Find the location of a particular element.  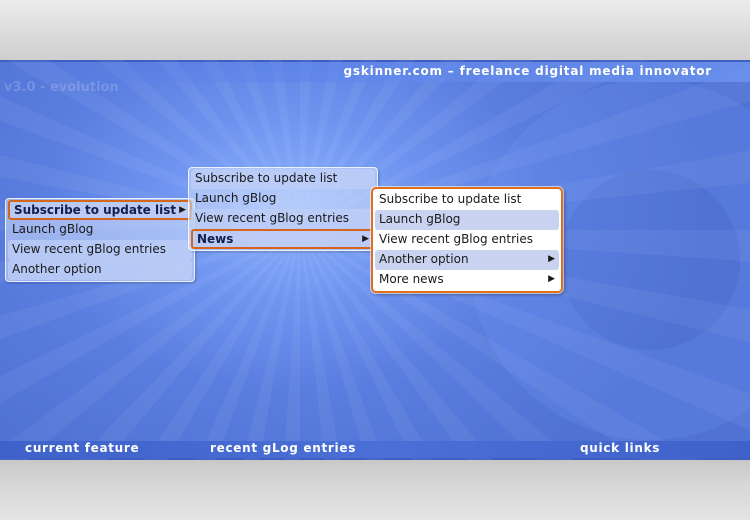

footer-current-feature: current feature is located at coordinates (82, 448).